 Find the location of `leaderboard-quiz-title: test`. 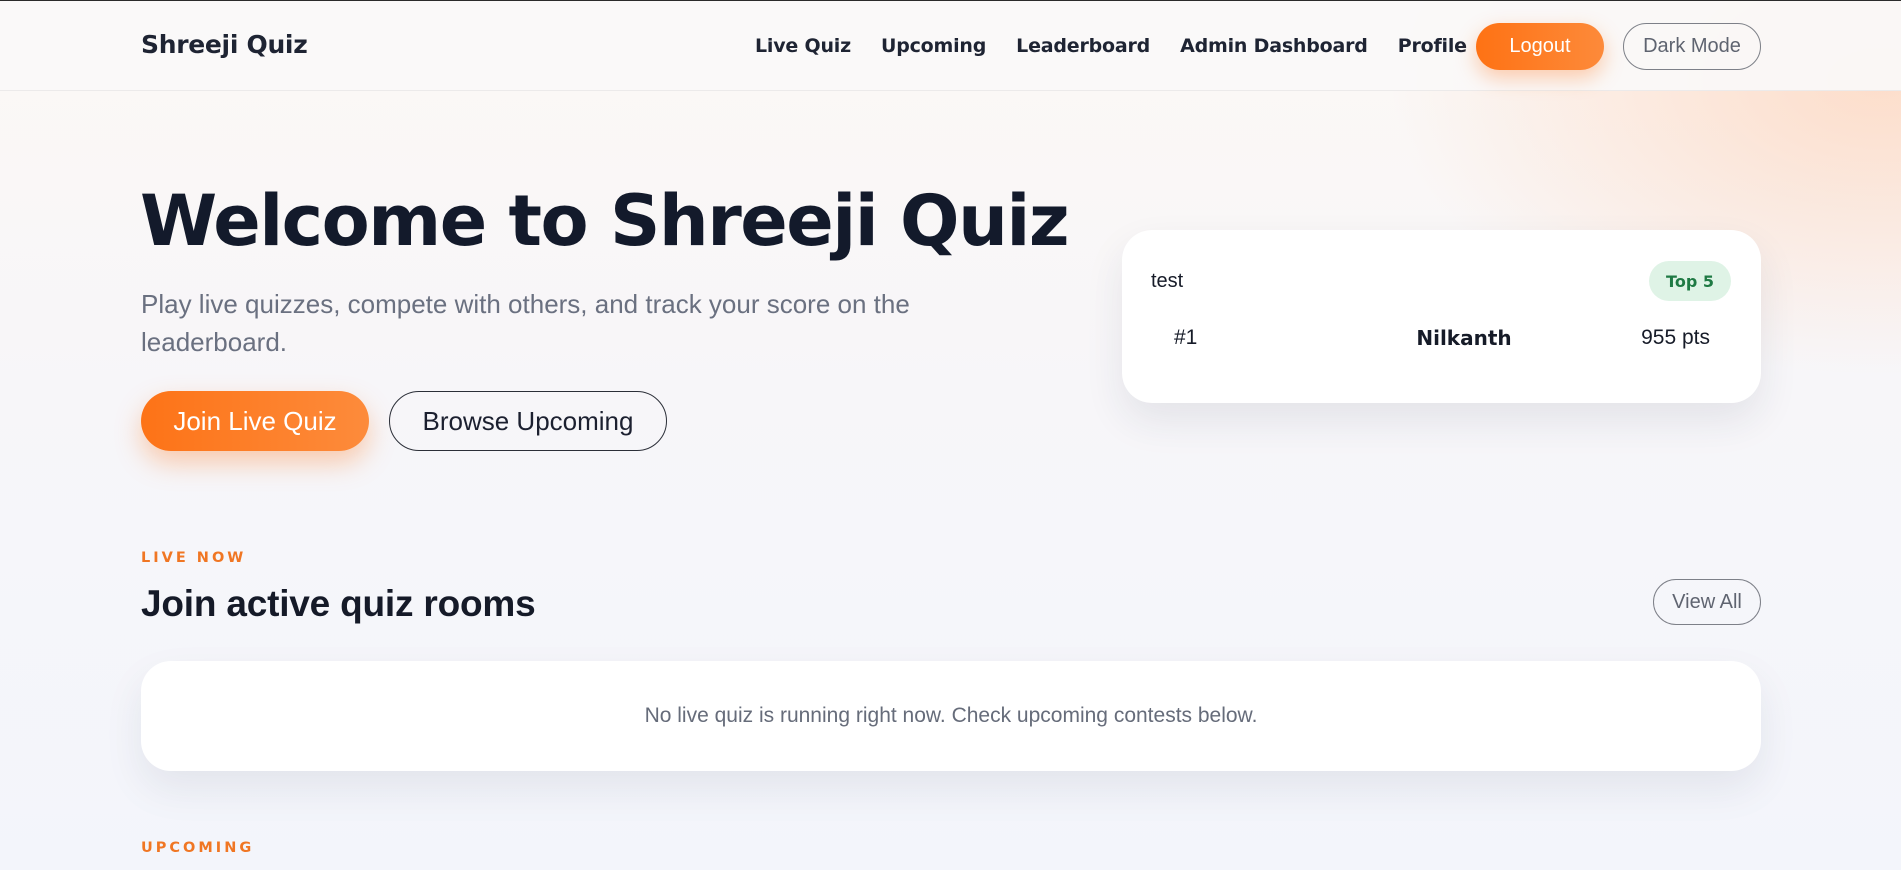

leaderboard-quiz-title: test is located at coordinates (1167, 281).